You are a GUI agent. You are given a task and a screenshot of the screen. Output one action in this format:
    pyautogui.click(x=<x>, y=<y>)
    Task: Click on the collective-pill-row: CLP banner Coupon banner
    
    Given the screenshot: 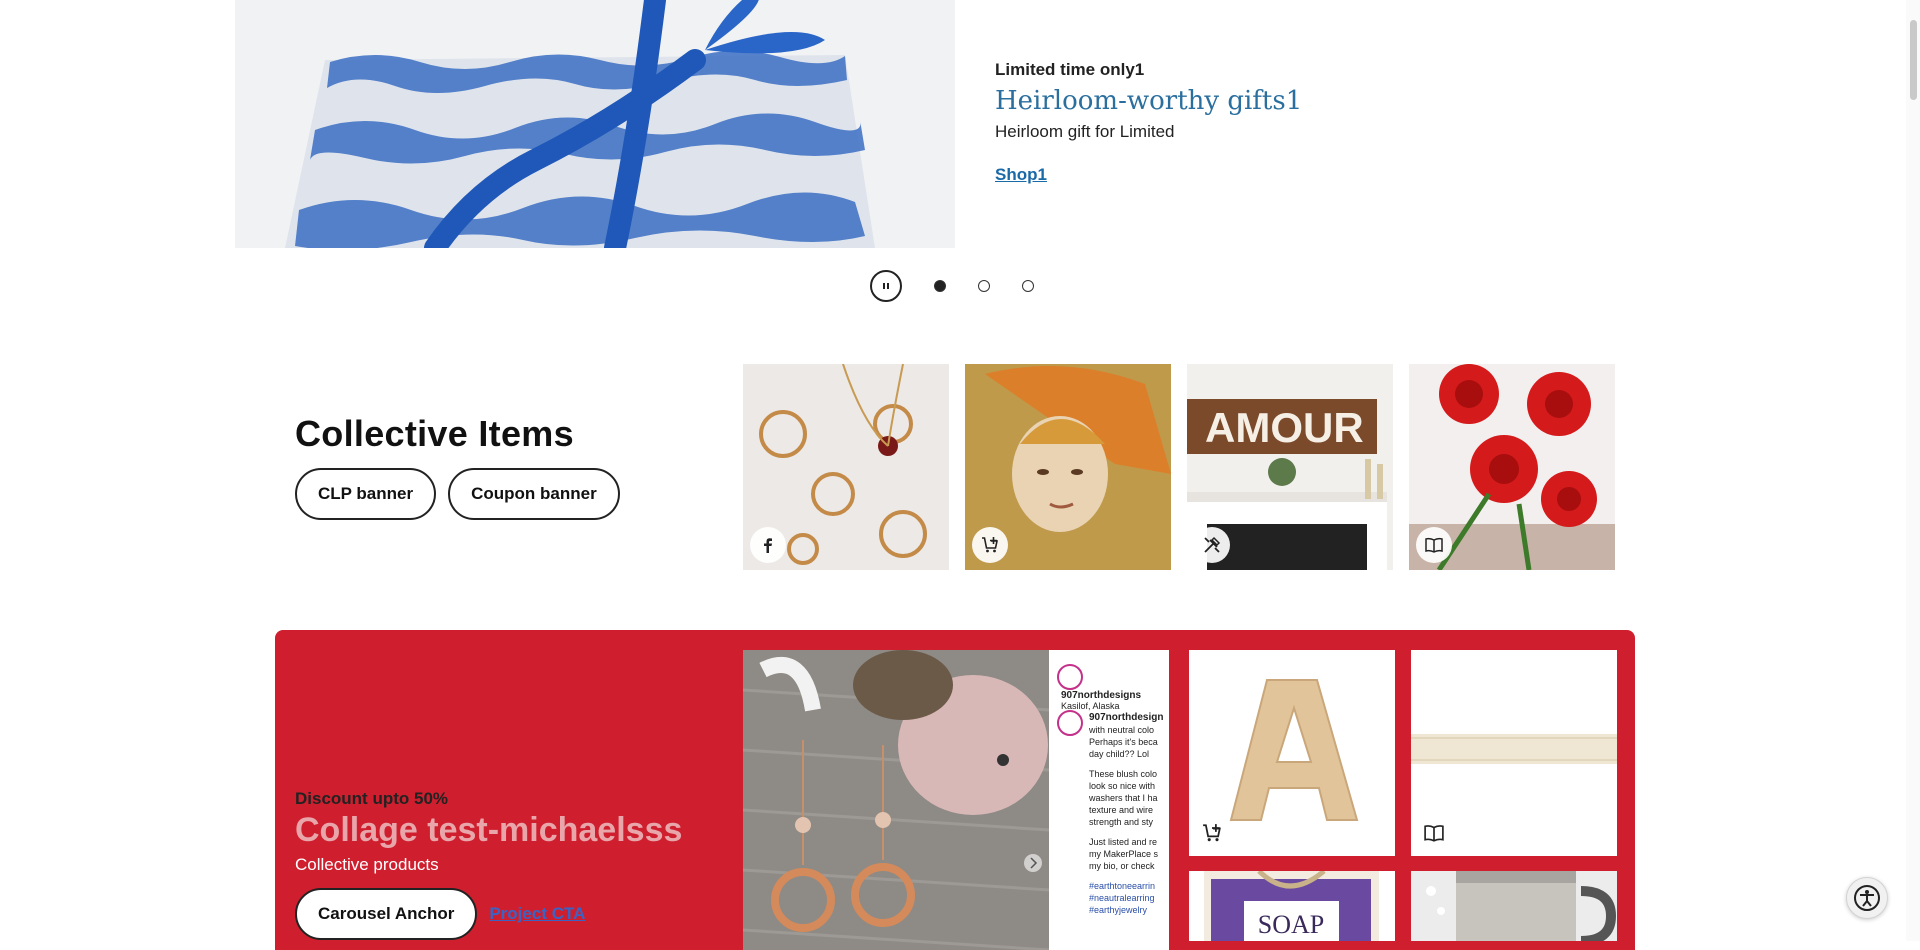 What is the action you would take?
    pyautogui.click(x=457, y=494)
    